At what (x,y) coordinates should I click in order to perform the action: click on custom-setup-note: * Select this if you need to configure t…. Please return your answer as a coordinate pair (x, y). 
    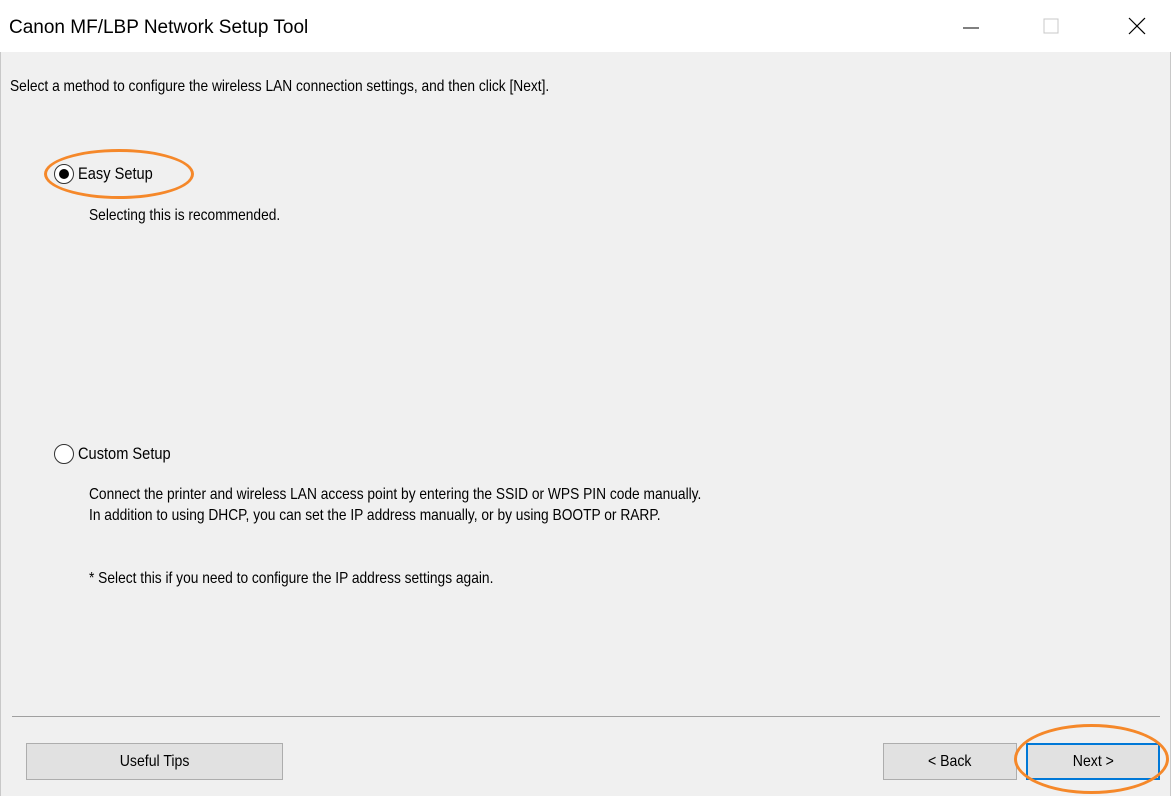
    Looking at the image, I should click on (291, 578).